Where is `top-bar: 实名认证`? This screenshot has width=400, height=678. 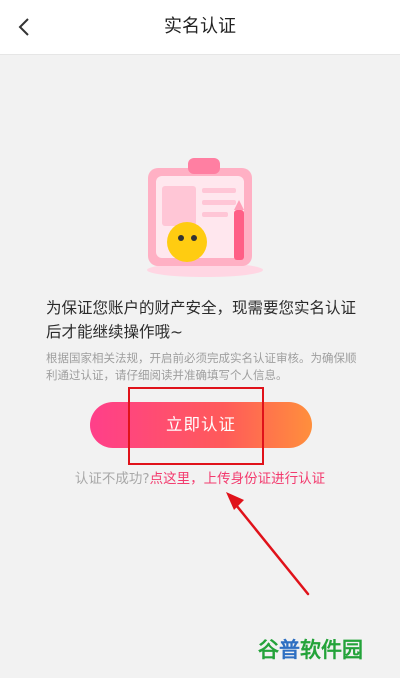 top-bar: 实名认证 is located at coordinates (200, 27).